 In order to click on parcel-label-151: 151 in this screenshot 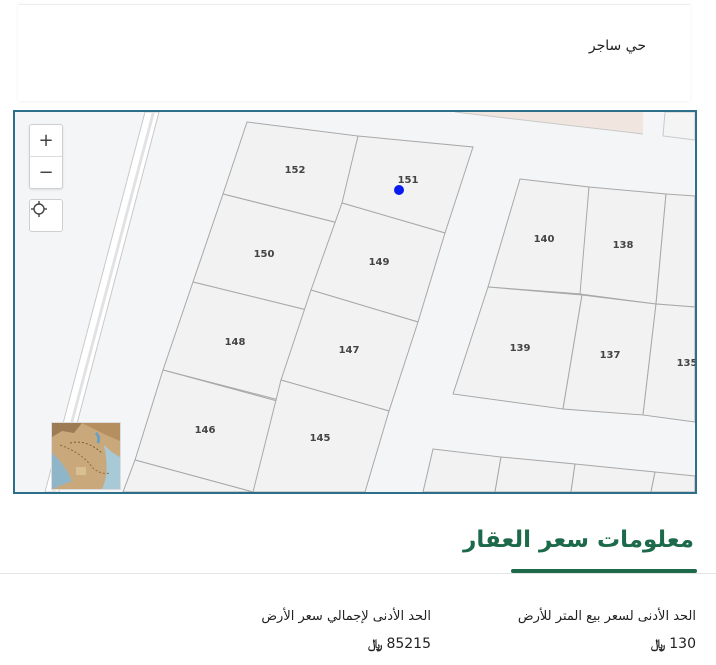, I will do `click(408, 180)`.